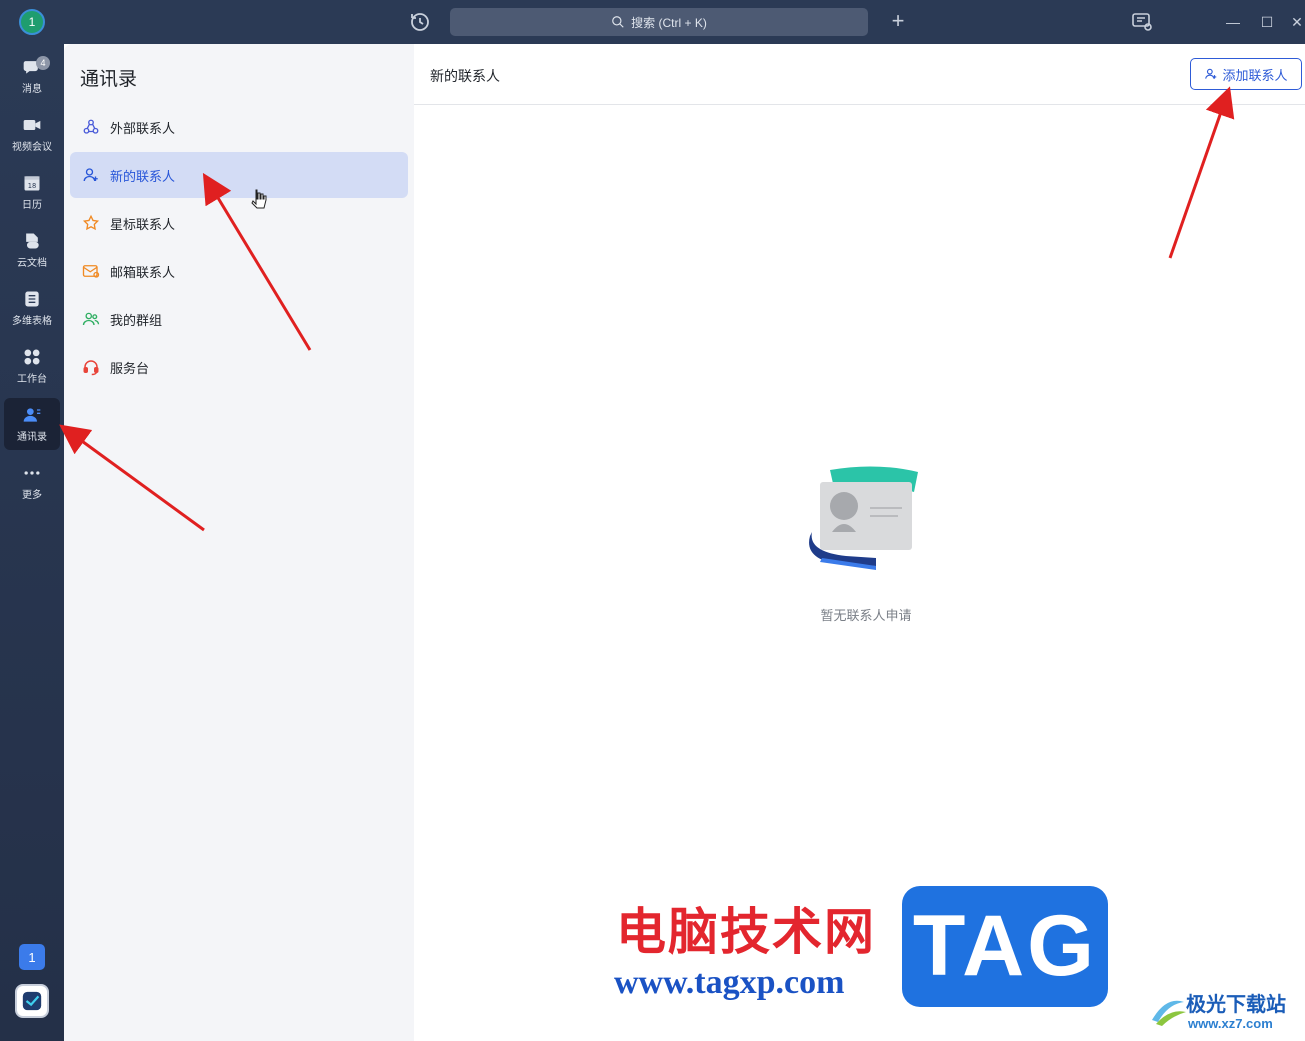 The width and height of the screenshot is (1305, 1041). I want to click on add-contact-button: 添加联系人, so click(1246, 74).